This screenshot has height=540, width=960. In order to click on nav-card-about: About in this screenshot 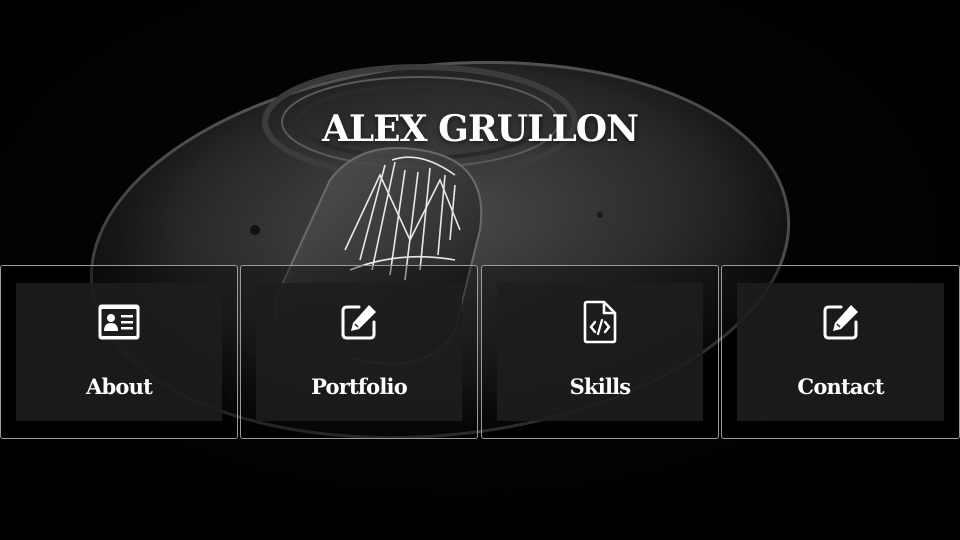, I will do `click(119, 352)`.